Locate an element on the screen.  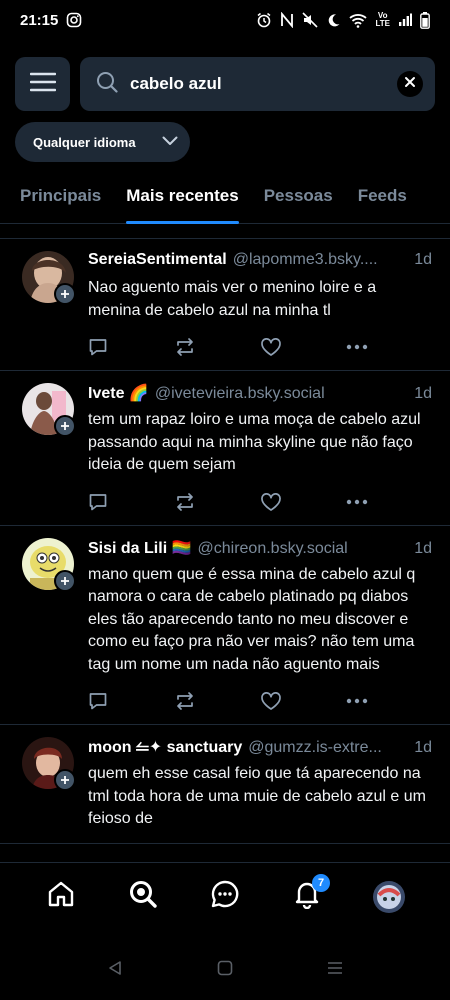
system-navigation-bar is located at coordinates (225, 970).